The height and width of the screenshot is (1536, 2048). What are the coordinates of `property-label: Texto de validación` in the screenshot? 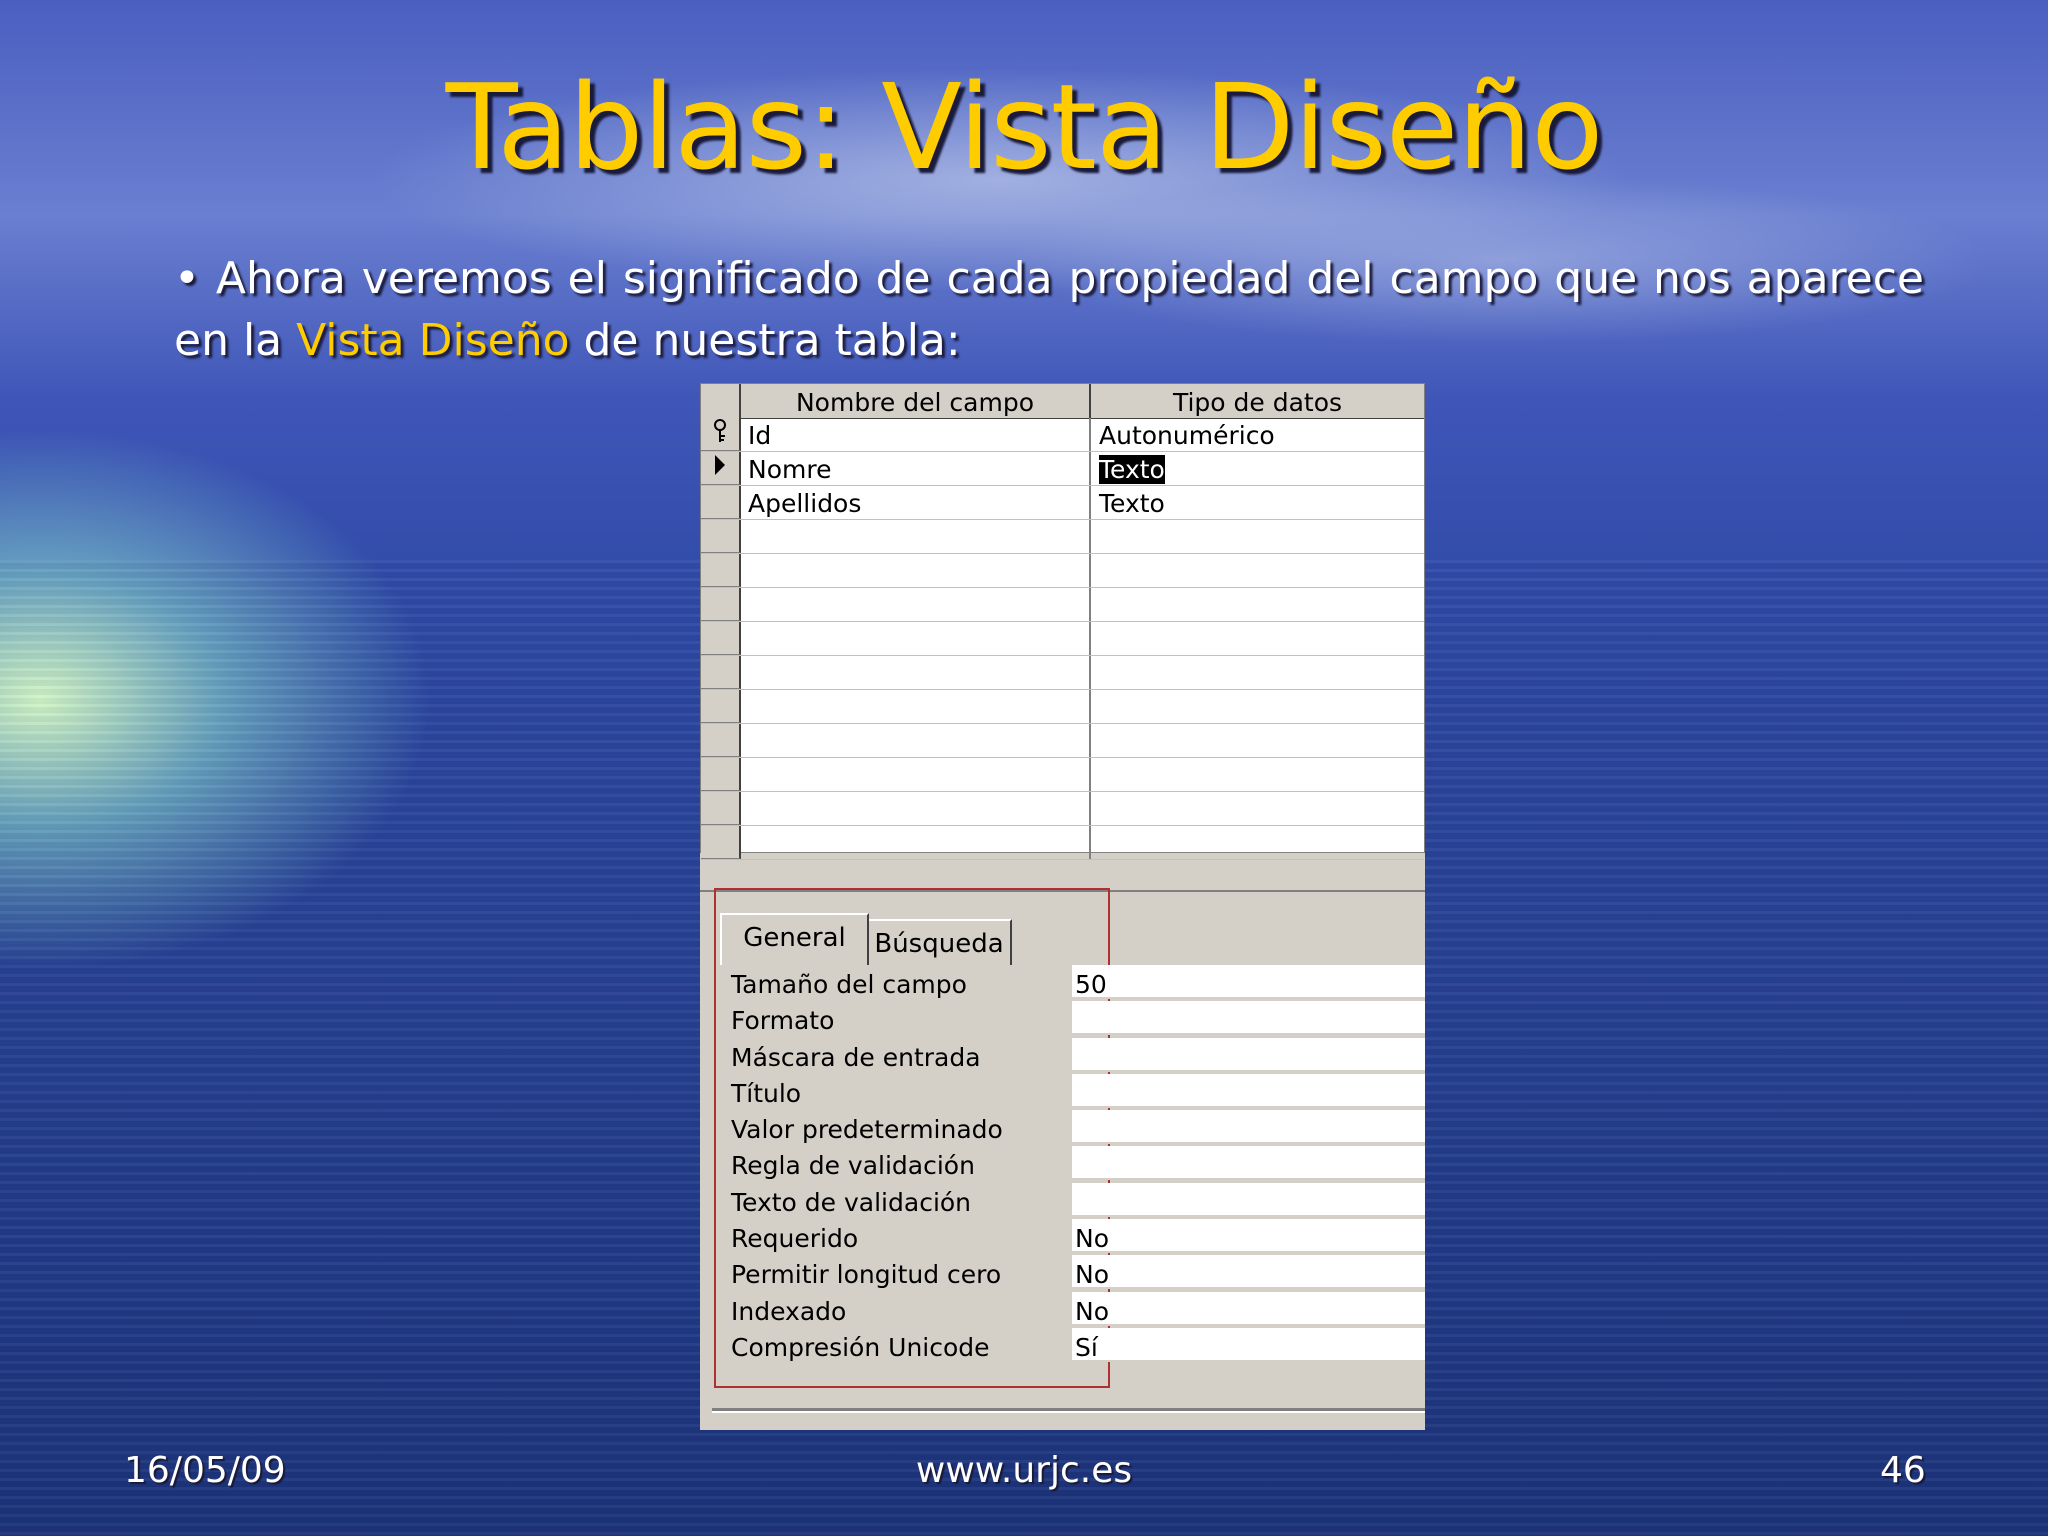 It's located at (851, 1202).